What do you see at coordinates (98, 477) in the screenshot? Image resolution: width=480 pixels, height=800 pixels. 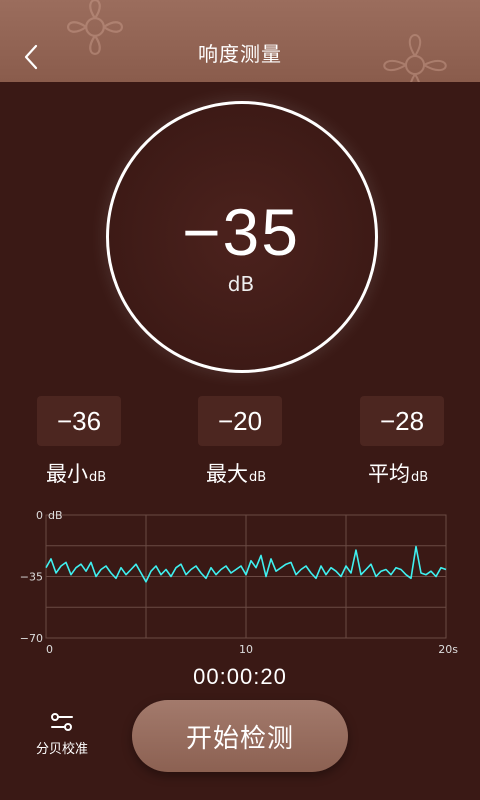 I see `min-label-unit: dB` at bounding box center [98, 477].